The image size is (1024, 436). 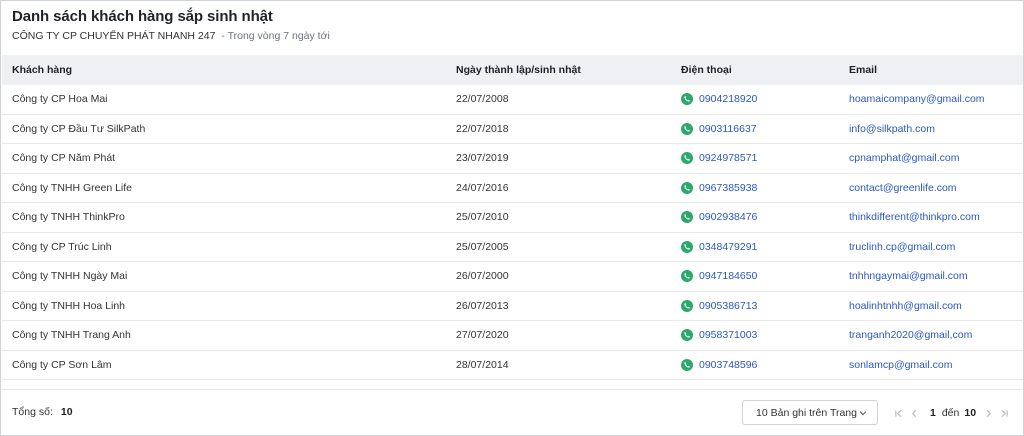 What do you see at coordinates (908, 276) in the screenshot?
I see `email-link: tnhhngaymai@gmail.com` at bounding box center [908, 276].